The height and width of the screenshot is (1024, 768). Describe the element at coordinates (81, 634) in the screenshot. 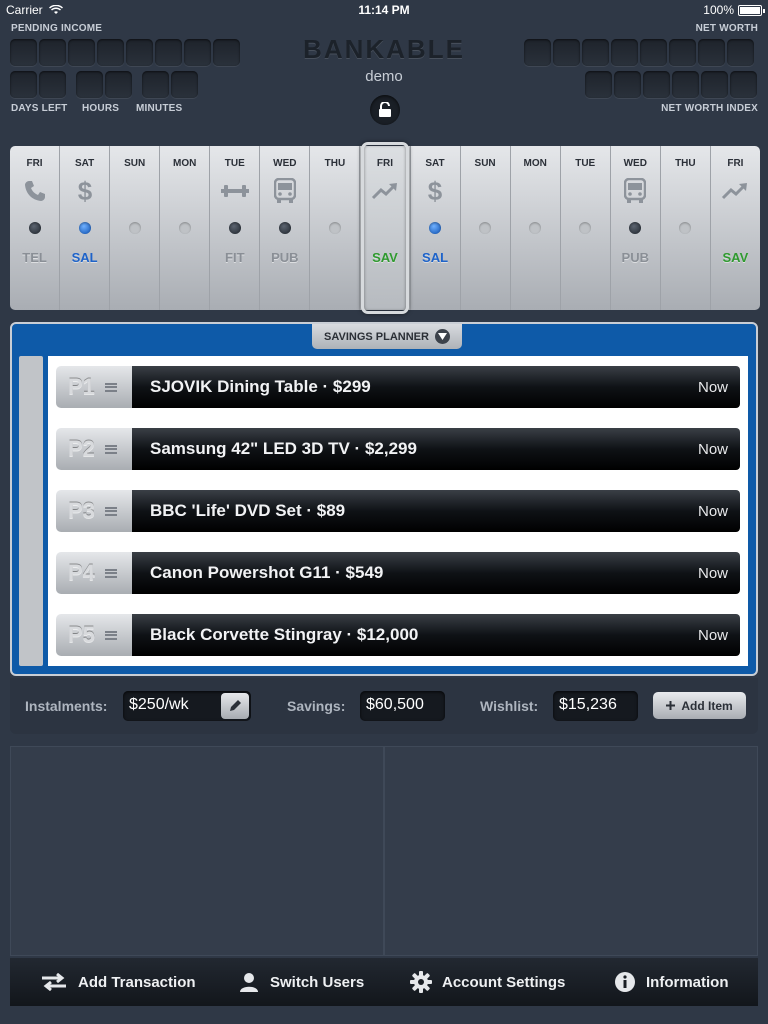

I see `priority-number: P5` at that location.